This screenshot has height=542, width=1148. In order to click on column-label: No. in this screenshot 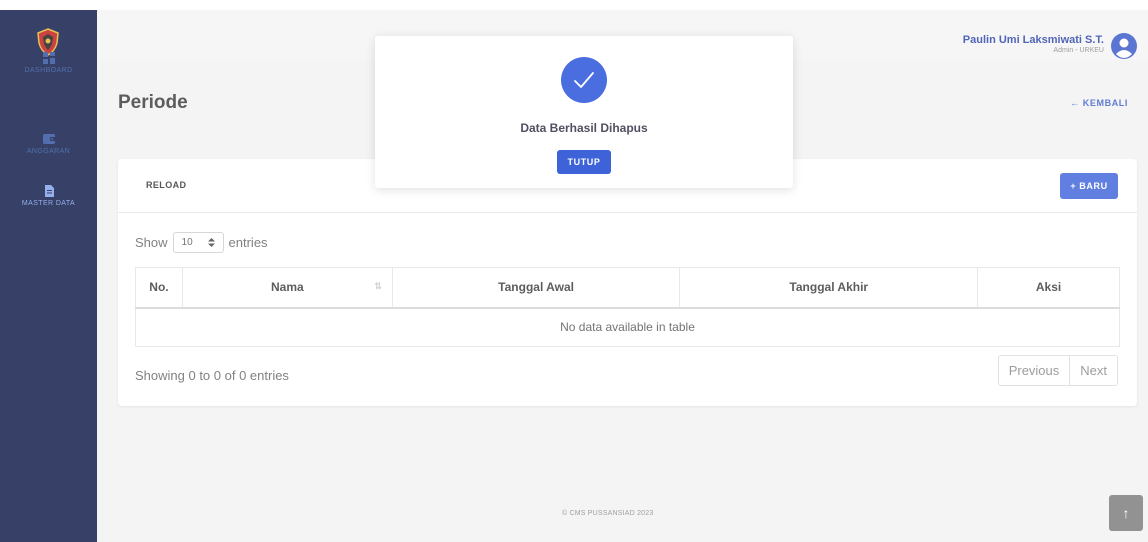, I will do `click(159, 287)`.